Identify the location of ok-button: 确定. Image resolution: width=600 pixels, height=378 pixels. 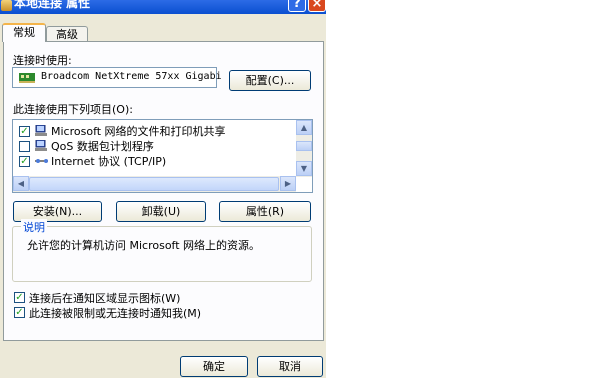
(214, 366).